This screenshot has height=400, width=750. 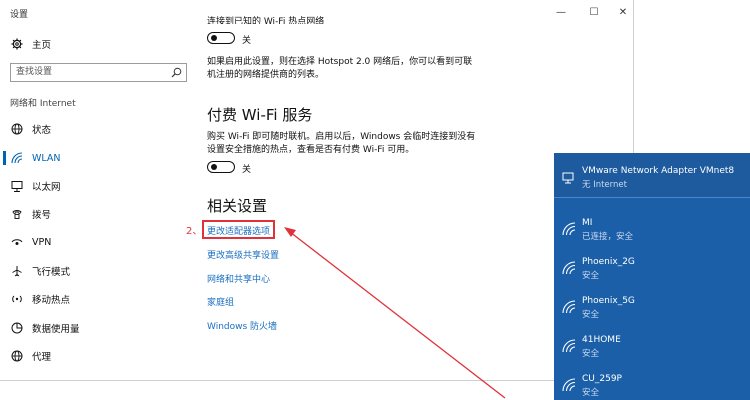 I want to click on network-name: MI, so click(x=587, y=223).